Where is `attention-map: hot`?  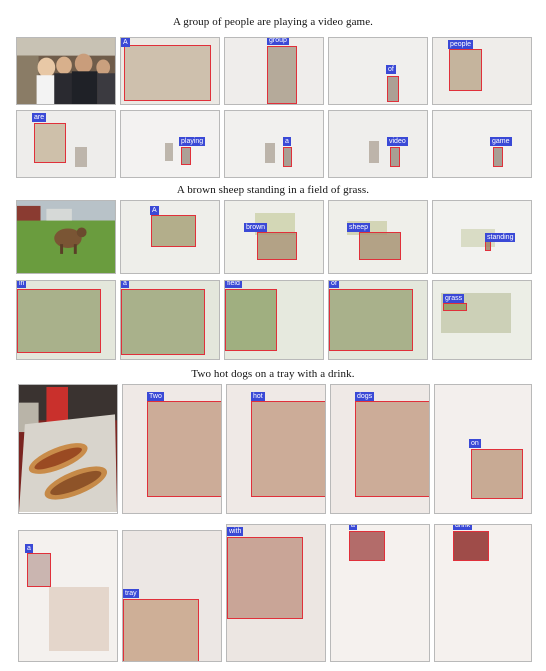
attention-map: hot is located at coordinates (276, 449).